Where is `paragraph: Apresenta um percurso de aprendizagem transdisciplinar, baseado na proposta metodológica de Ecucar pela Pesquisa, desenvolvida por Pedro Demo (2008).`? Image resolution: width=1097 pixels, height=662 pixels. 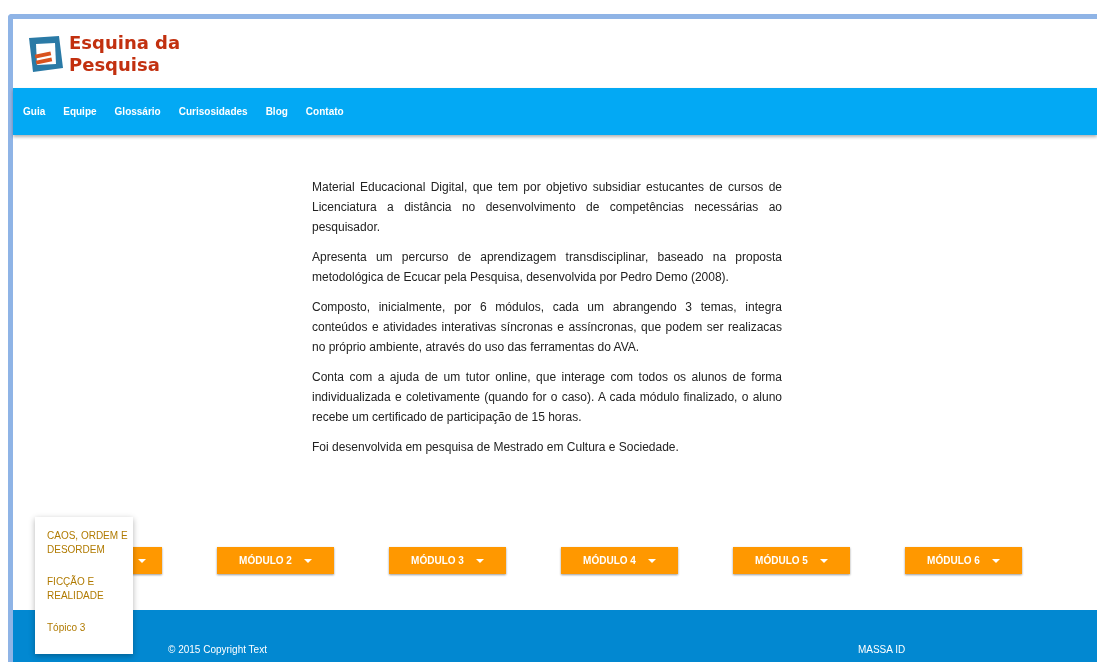
paragraph: Apresenta um percurso de aprendizagem transdisciplinar, baseado na proposta metodológica de Ecucar pela Pesquisa, desenvolvida por Pedro Demo (2008). is located at coordinates (547, 267).